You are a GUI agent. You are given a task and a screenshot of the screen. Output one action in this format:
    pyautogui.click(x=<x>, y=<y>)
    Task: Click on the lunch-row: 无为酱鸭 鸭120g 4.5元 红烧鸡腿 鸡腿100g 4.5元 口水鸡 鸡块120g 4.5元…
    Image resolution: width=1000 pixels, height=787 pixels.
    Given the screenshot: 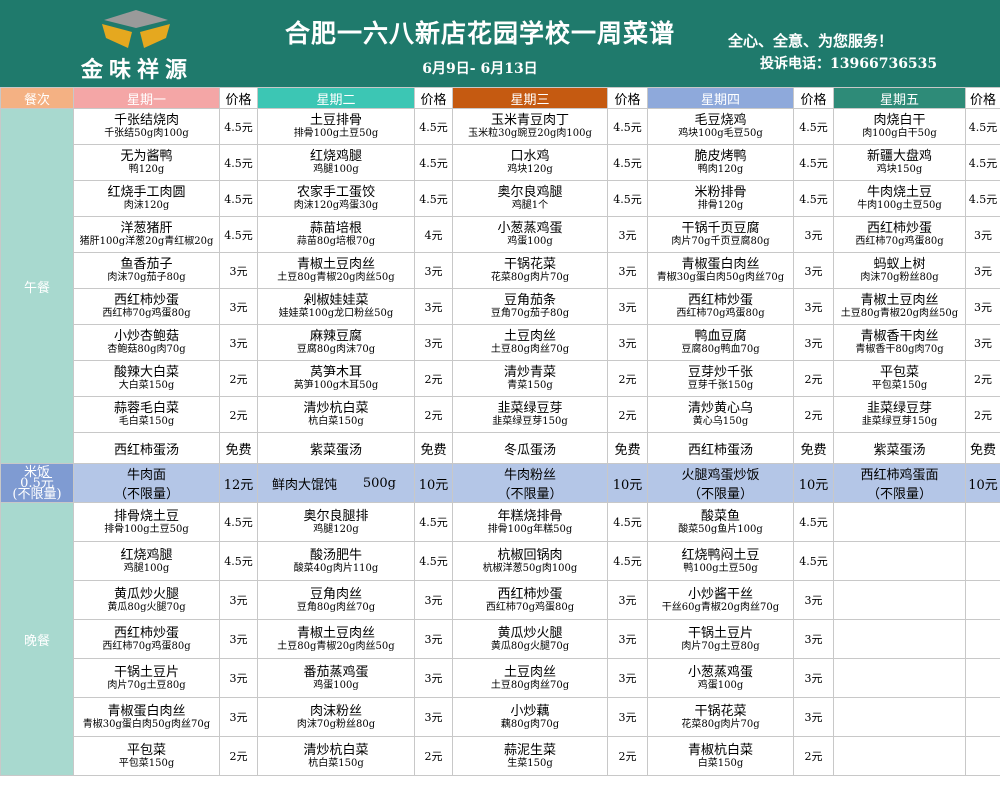 What is the action you would take?
    pyautogui.click(x=500, y=162)
    